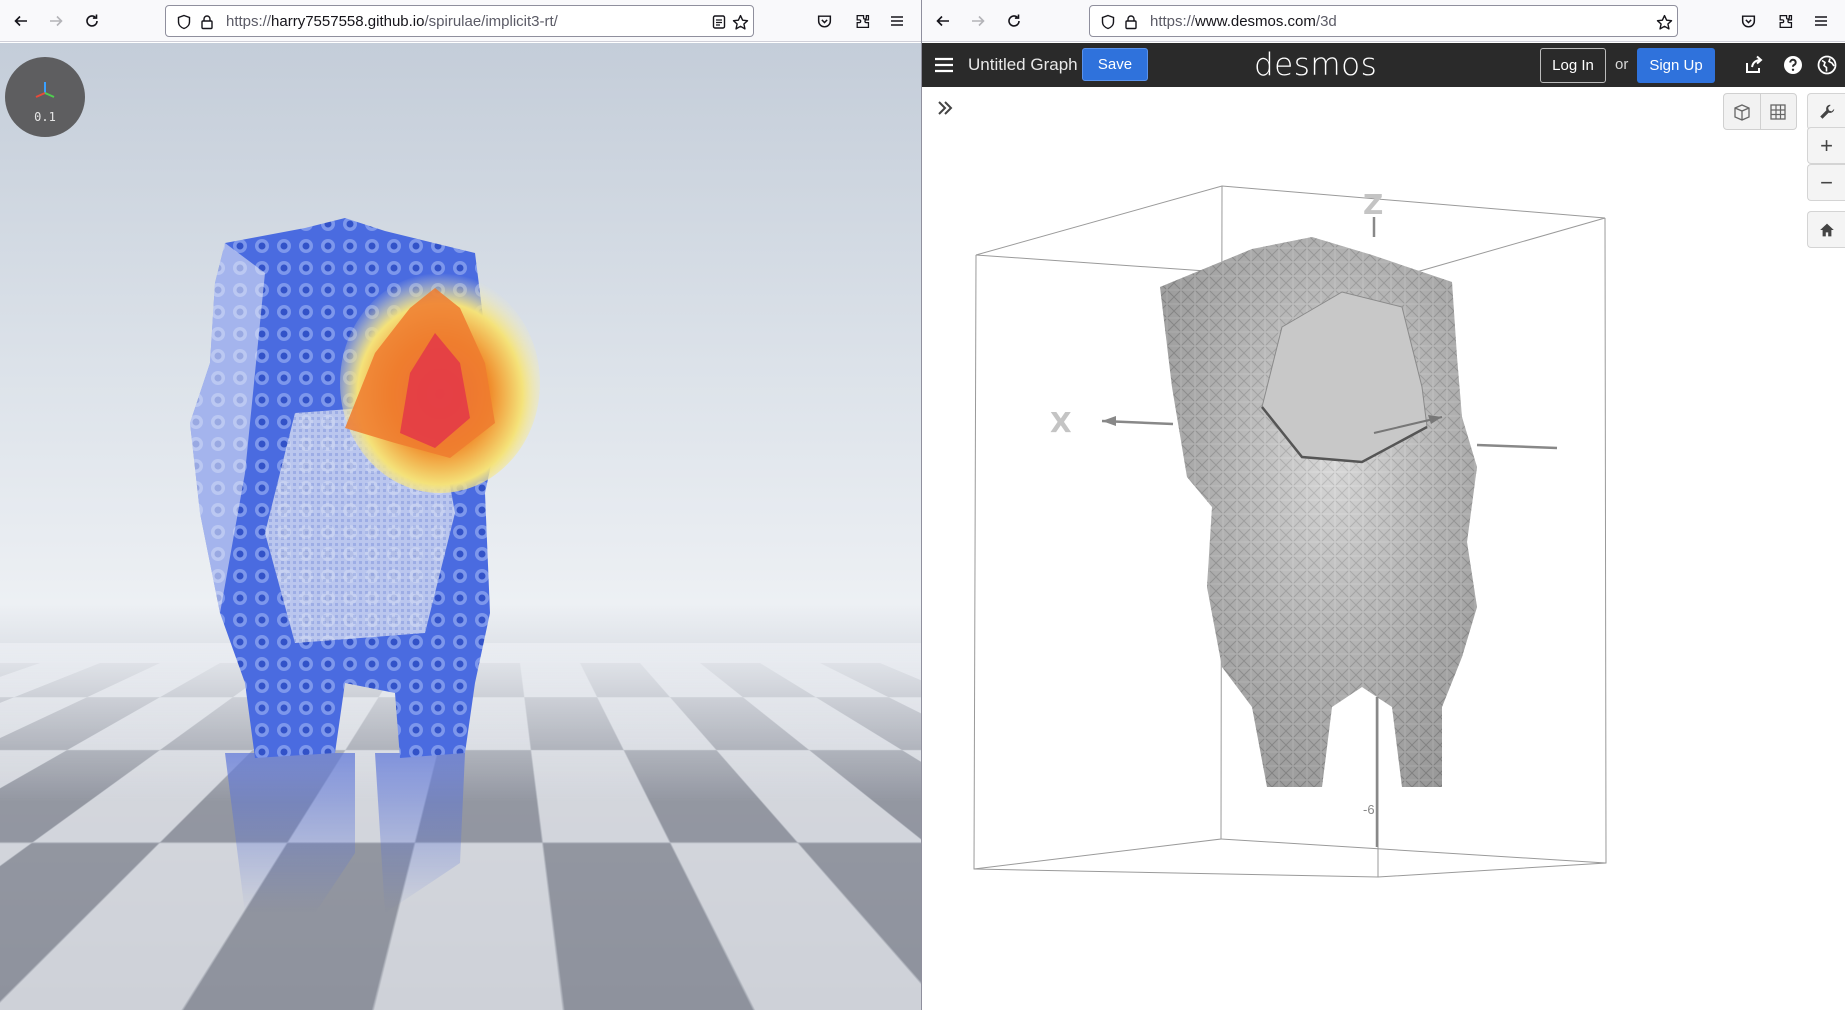 The image size is (1845, 1010). I want to click on help-icon, so click(1793, 65).